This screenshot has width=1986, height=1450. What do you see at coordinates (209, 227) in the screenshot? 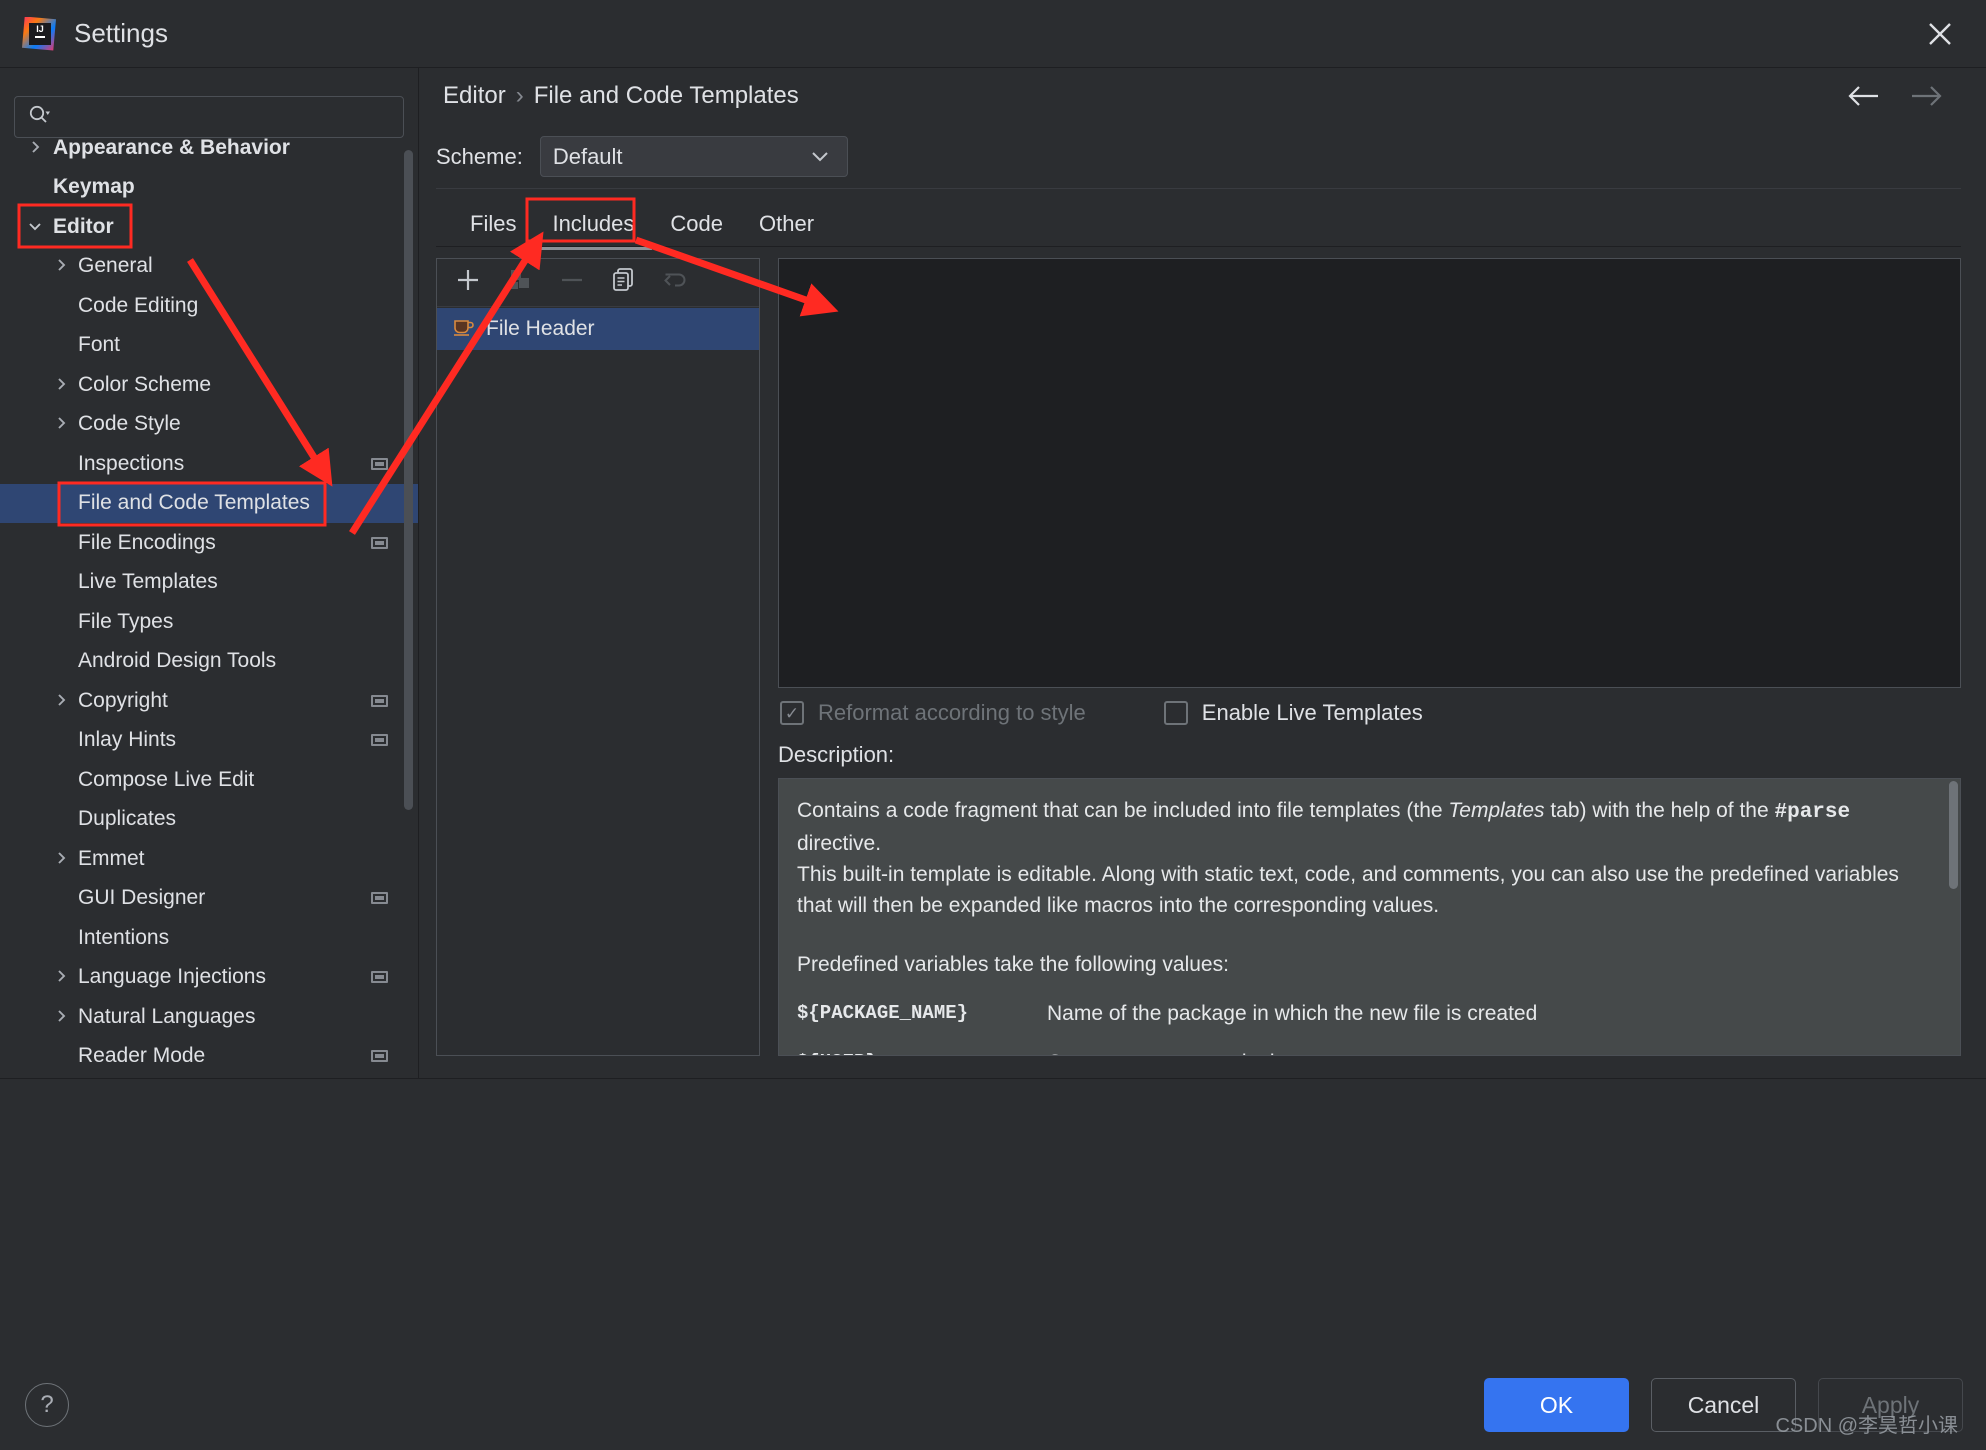
I see `sidebar-item-editor: Editor` at bounding box center [209, 227].